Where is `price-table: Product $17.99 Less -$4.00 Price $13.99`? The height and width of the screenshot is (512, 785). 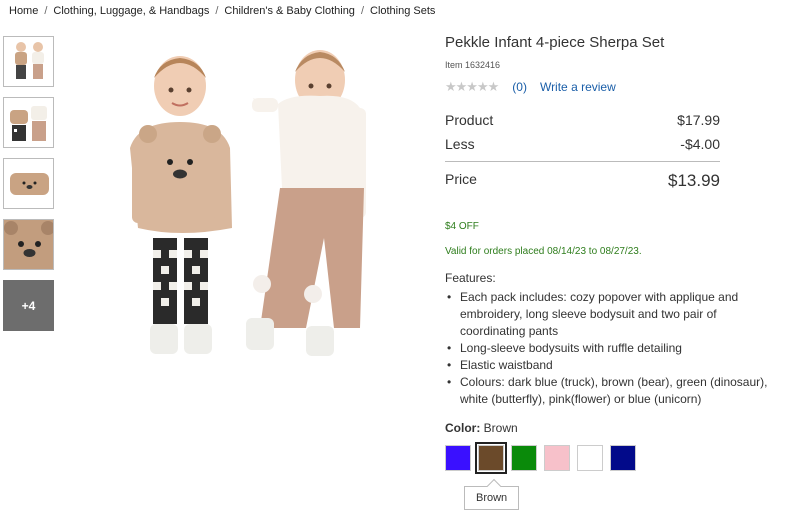
price-table: Product $17.99 Less -$4.00 Price $13.99 is located at coordinates (582, 151).